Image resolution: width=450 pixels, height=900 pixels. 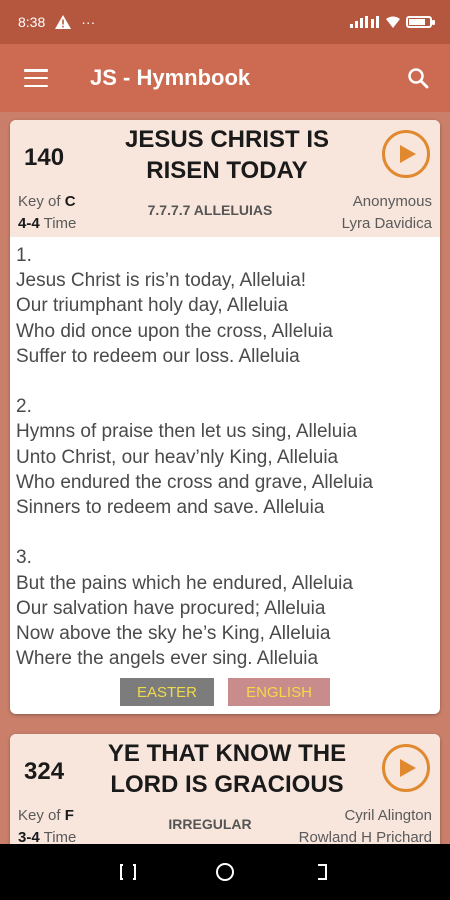 What do you see at coordinates (392, 201) in the screenshot?
I see `author-primary: Anonymous` at bounding box center [392, 201].